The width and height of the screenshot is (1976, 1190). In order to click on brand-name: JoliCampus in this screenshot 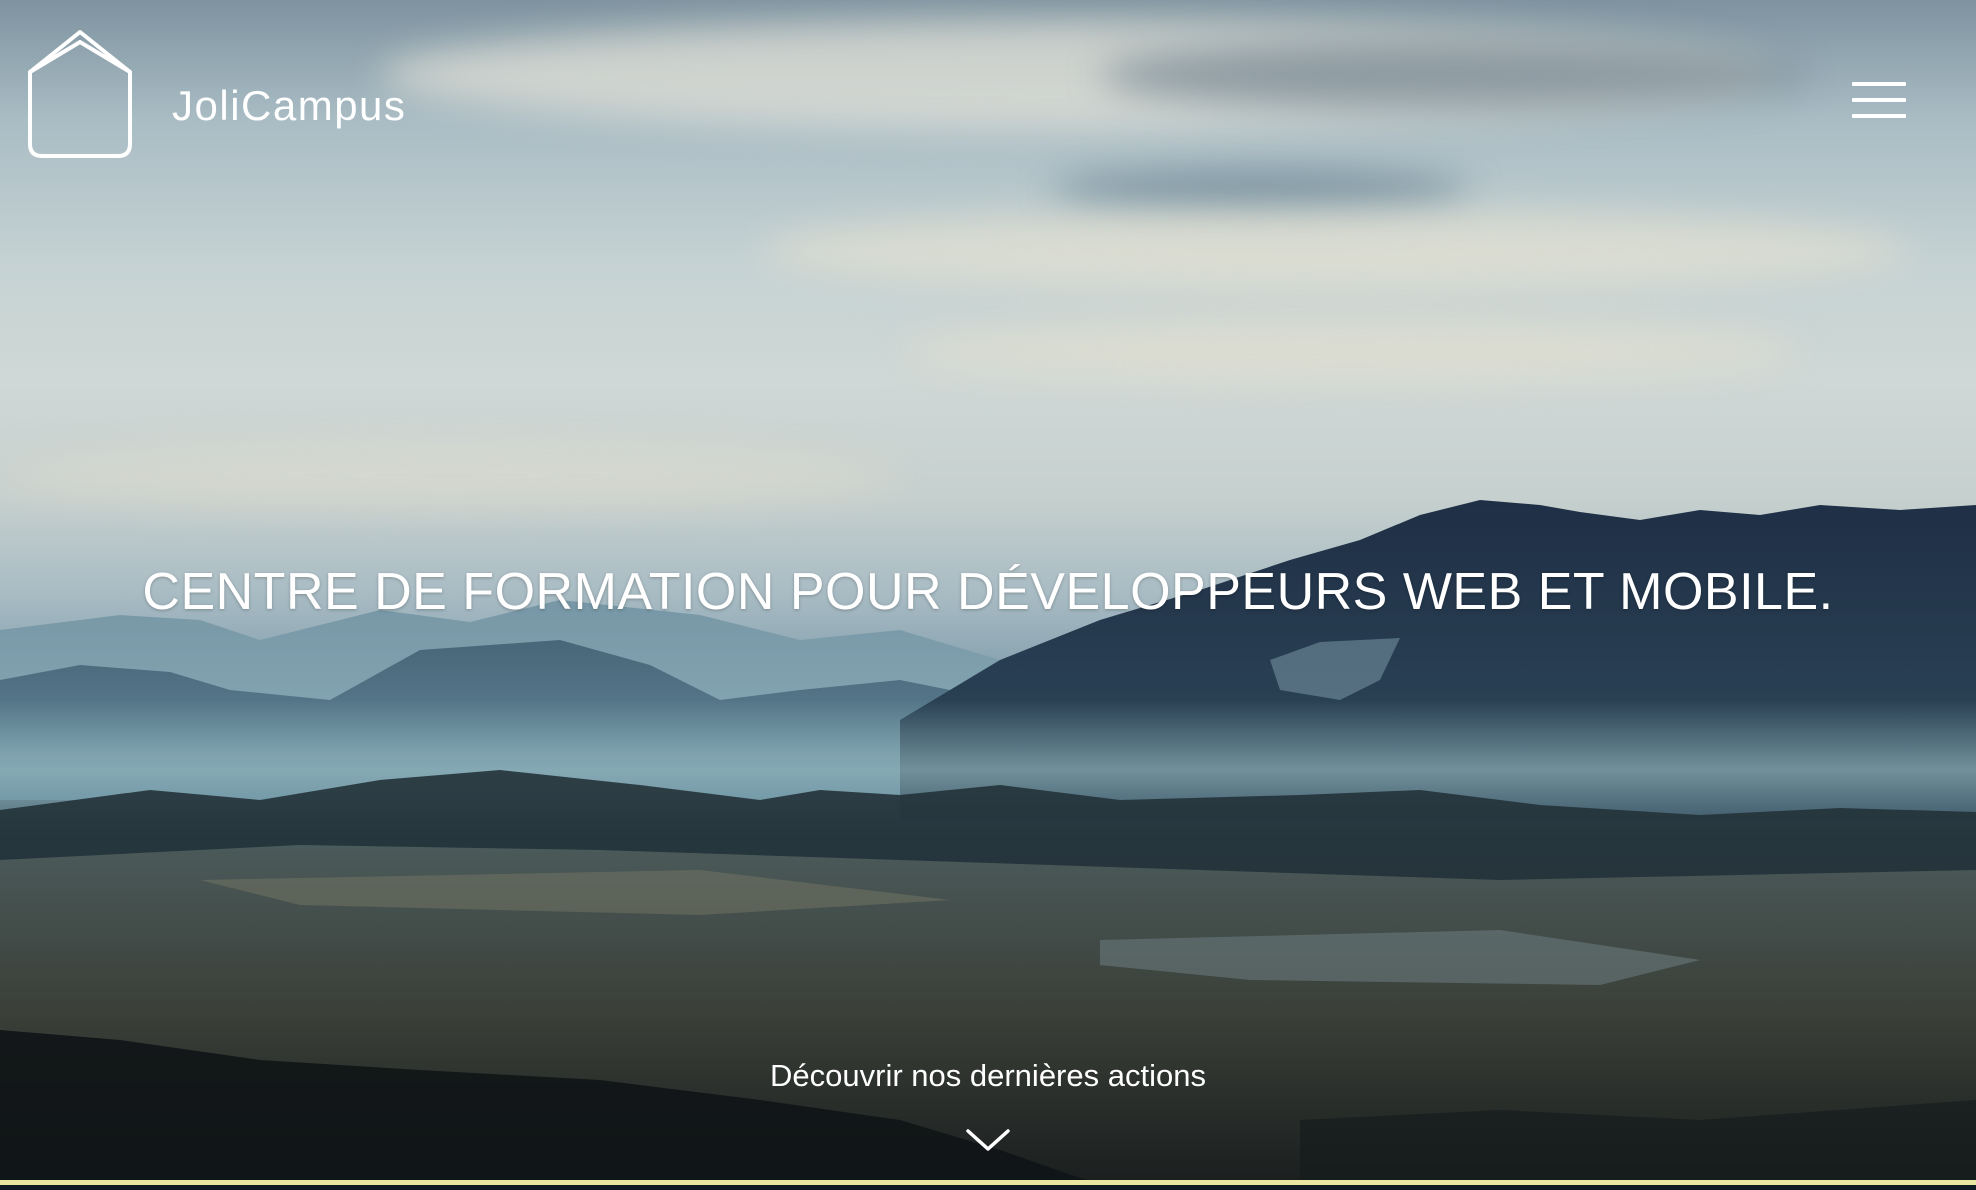, I will do `click(289, 106)`.